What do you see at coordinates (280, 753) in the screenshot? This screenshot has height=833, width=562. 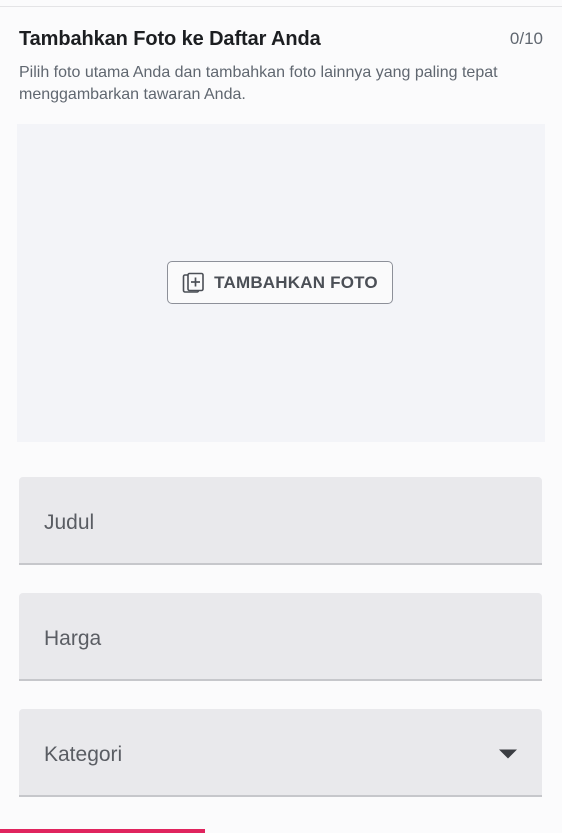 I see `category-select: Kategori` at bounding box center [280, 753].